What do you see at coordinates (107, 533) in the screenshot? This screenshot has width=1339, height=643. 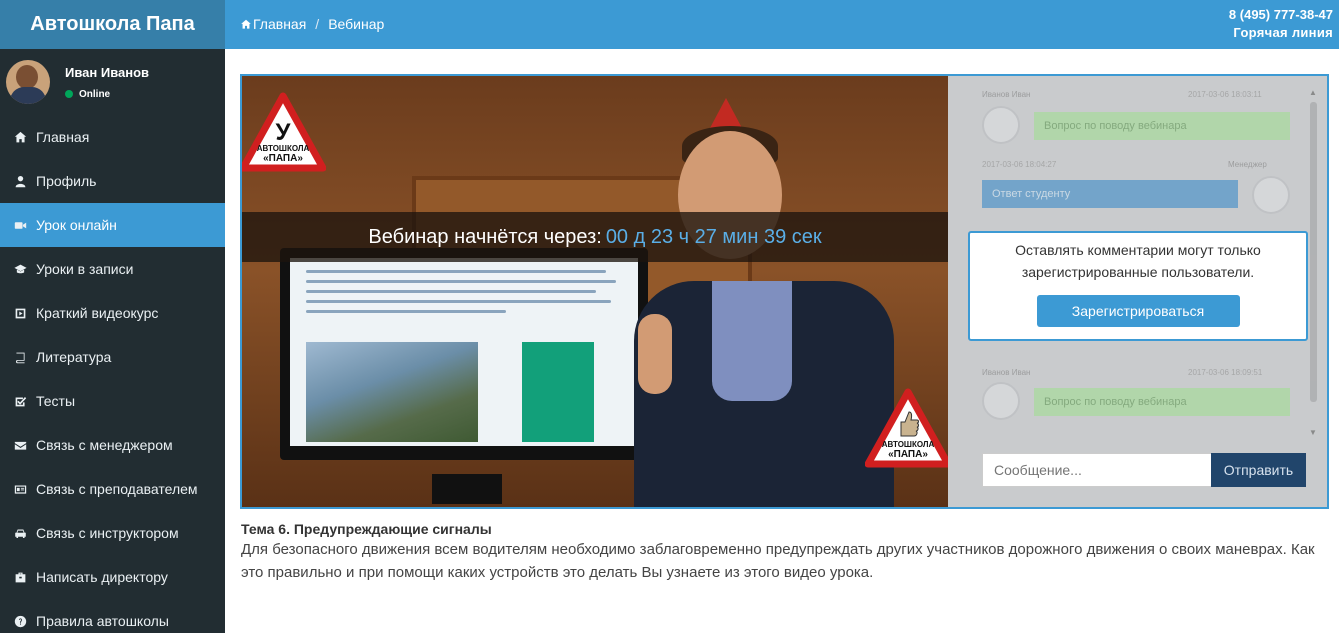 I see `sidebar-item-label: Связь с инструктором` at bounding box center [107, 533].